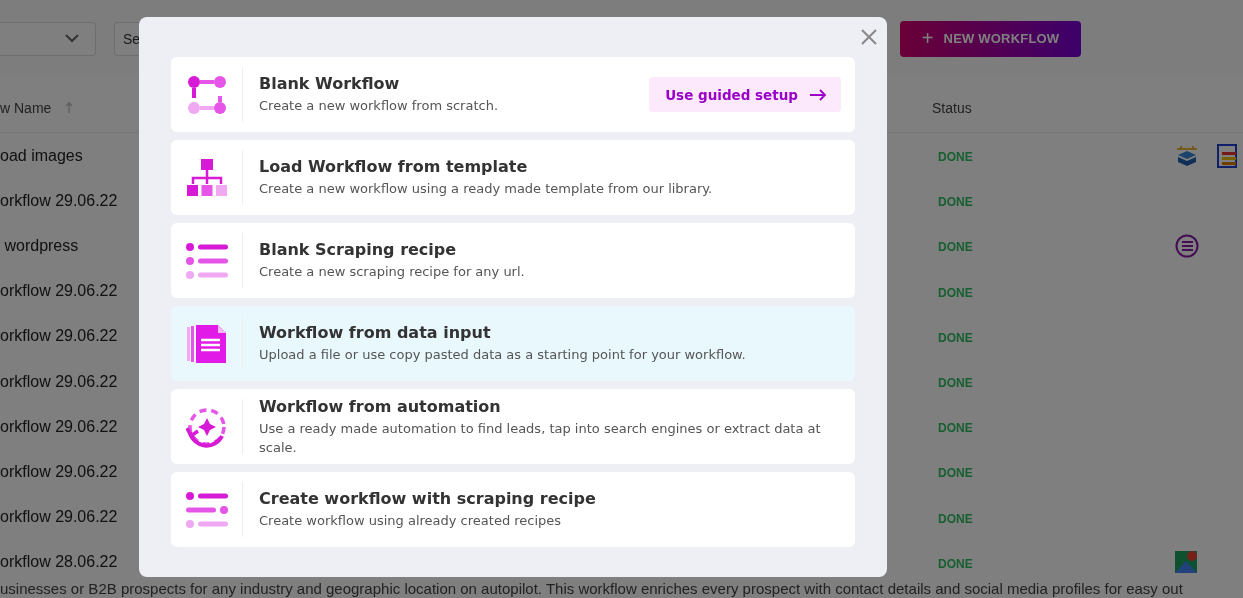 The height and width of the screenshot is (598, 1243). What do you see at coordinates (41, 155) in the screenshot?
I see `workflow-name: oad images` at bounding box center [41, 155].